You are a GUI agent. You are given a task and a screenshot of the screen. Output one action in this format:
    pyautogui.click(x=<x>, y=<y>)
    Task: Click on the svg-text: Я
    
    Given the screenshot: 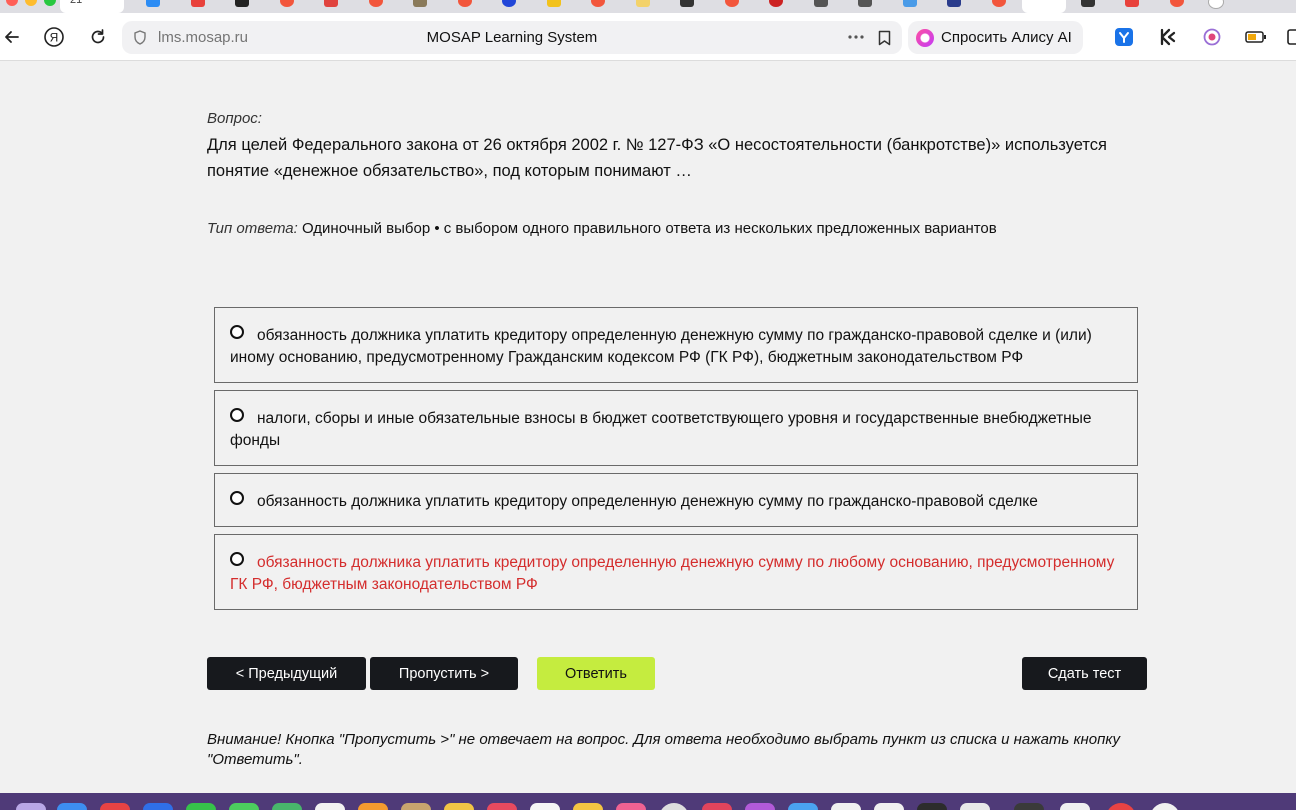 What is the action you would take?
    pyautogui.click(x=54, y=38)
    